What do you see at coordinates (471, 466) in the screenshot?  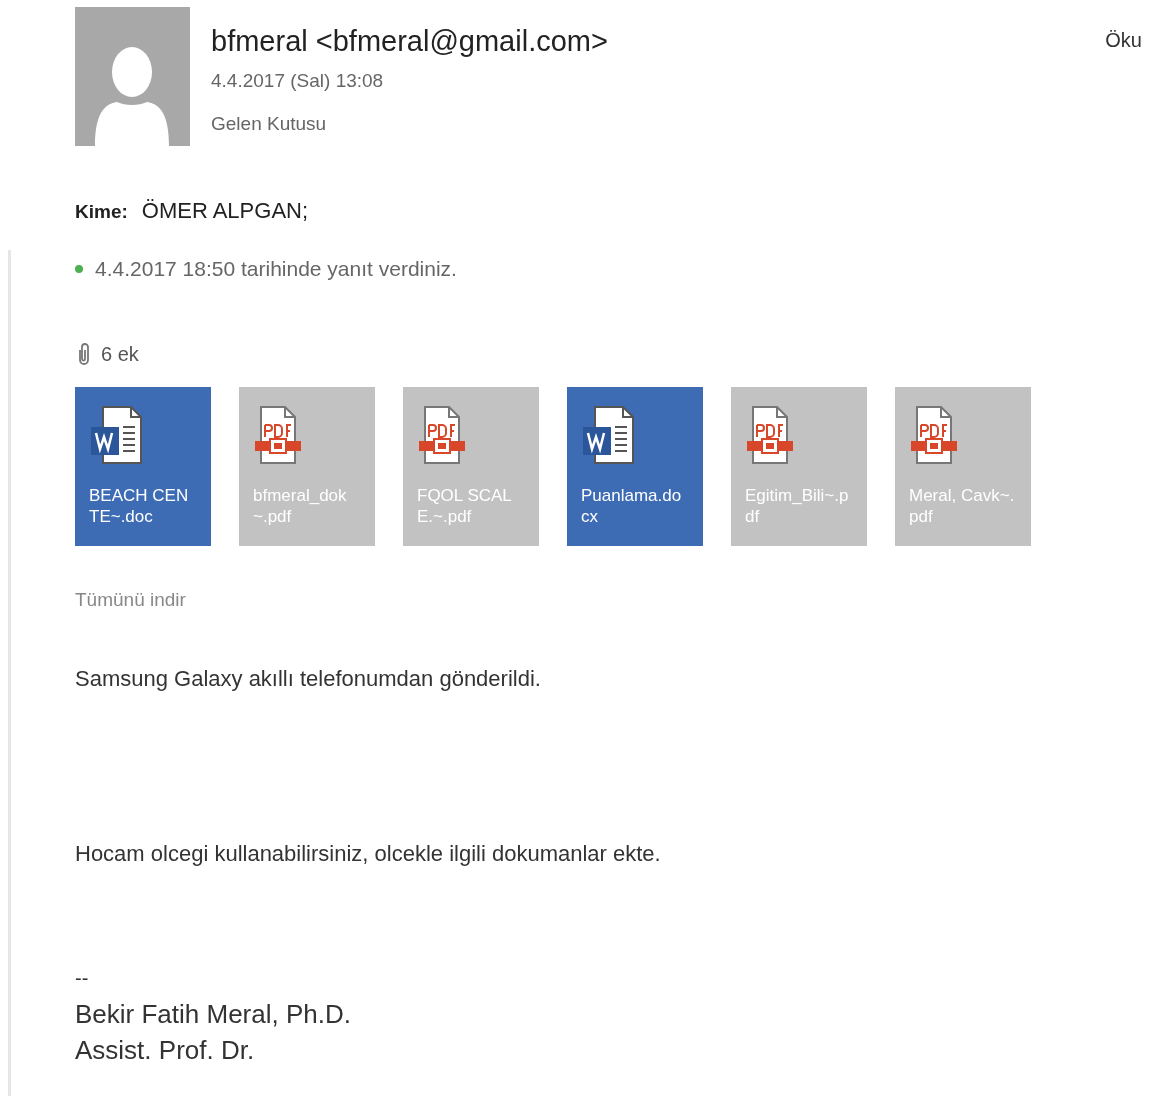 I see `attachment-tile: FQOL SCALE.~.pdf` at bounding box center [471, 466].